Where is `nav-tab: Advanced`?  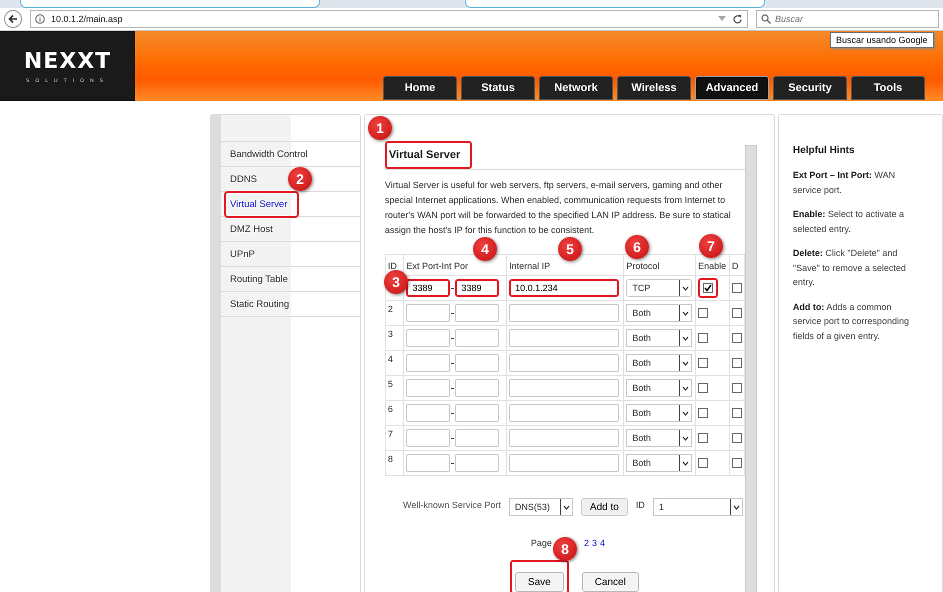 nav-tab: Advanced is located at coordinates (732, 88).